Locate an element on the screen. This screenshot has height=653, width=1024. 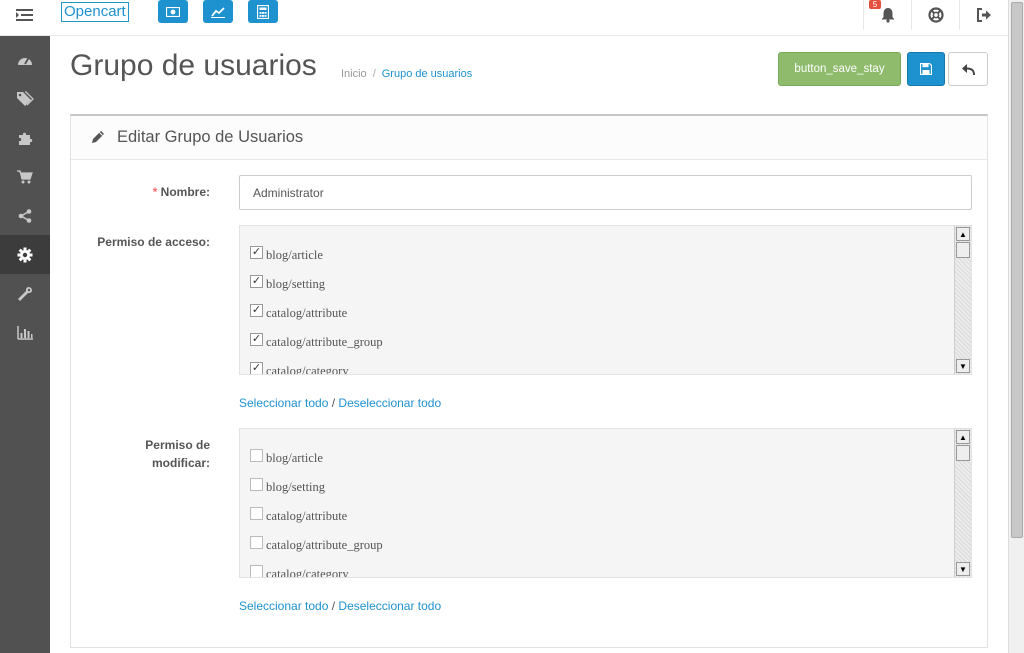
sign-out-icon is located at coordinates (983, 15).